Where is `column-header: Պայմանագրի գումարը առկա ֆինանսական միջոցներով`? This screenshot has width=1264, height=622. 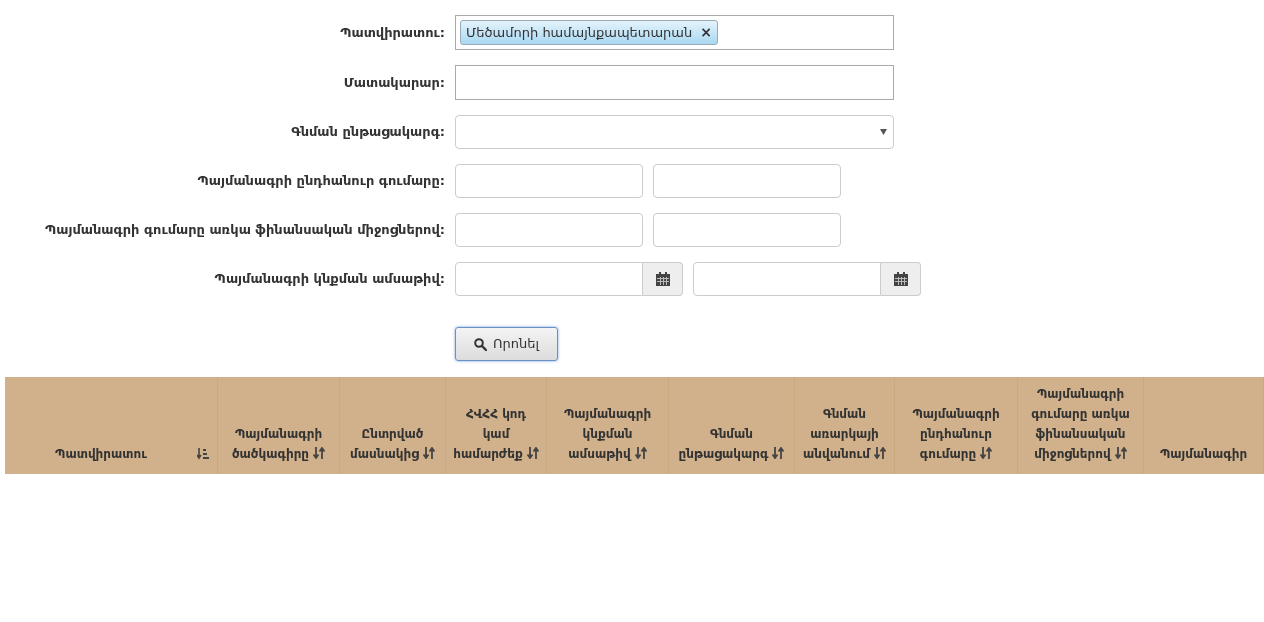
column-header: Պայմանագրի գումարը առկա ֆինանսական միջոցներով is located at coordinates (1080, 424).